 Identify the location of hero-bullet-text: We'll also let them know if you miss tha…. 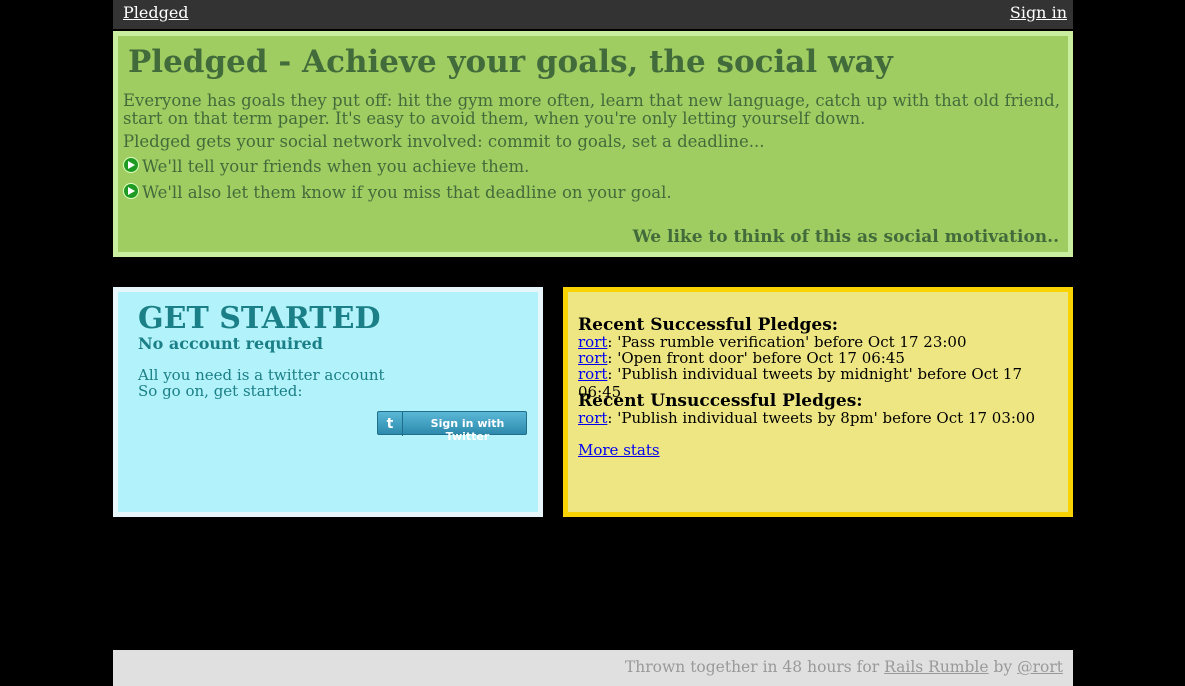
(407, 192).